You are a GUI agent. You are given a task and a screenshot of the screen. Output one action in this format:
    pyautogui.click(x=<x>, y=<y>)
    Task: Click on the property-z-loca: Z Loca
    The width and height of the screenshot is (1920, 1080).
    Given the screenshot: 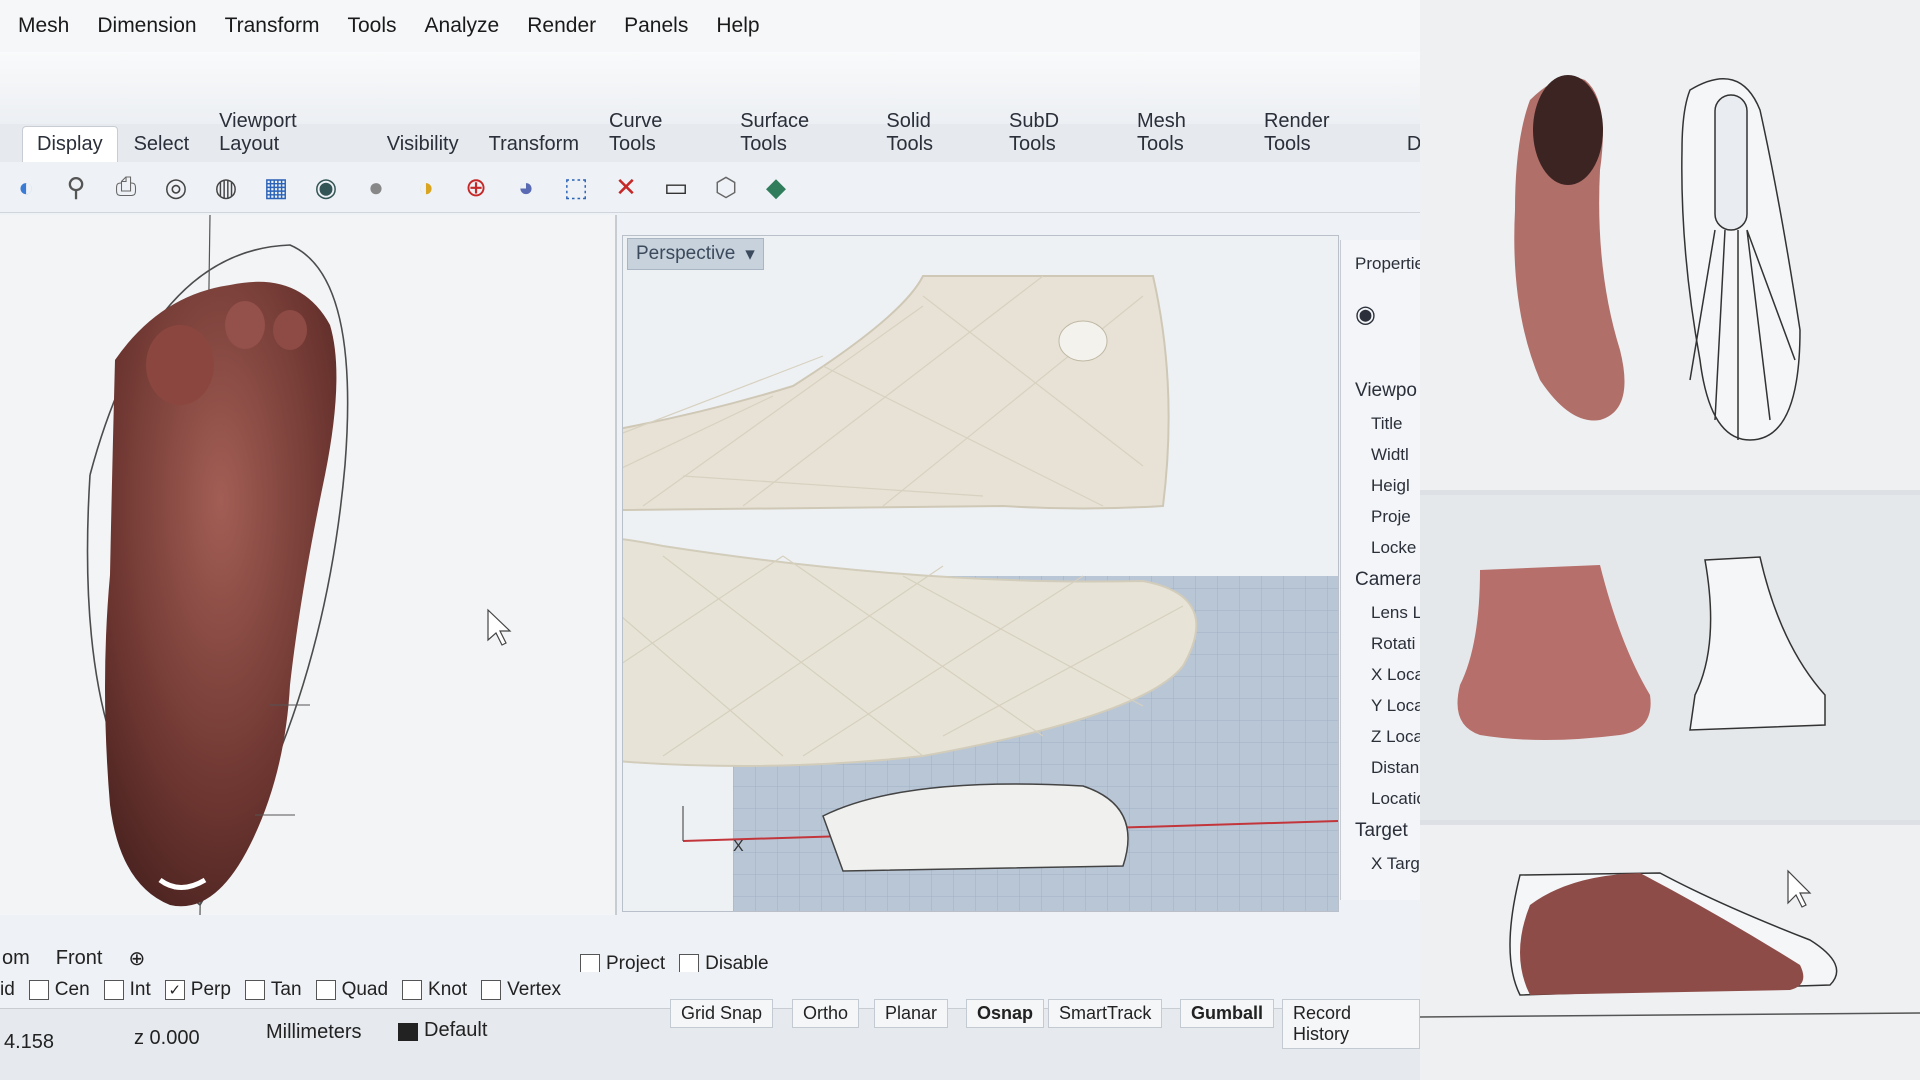 What is the action you would take?
    pyautogui.click(x=1395, y=737)
    